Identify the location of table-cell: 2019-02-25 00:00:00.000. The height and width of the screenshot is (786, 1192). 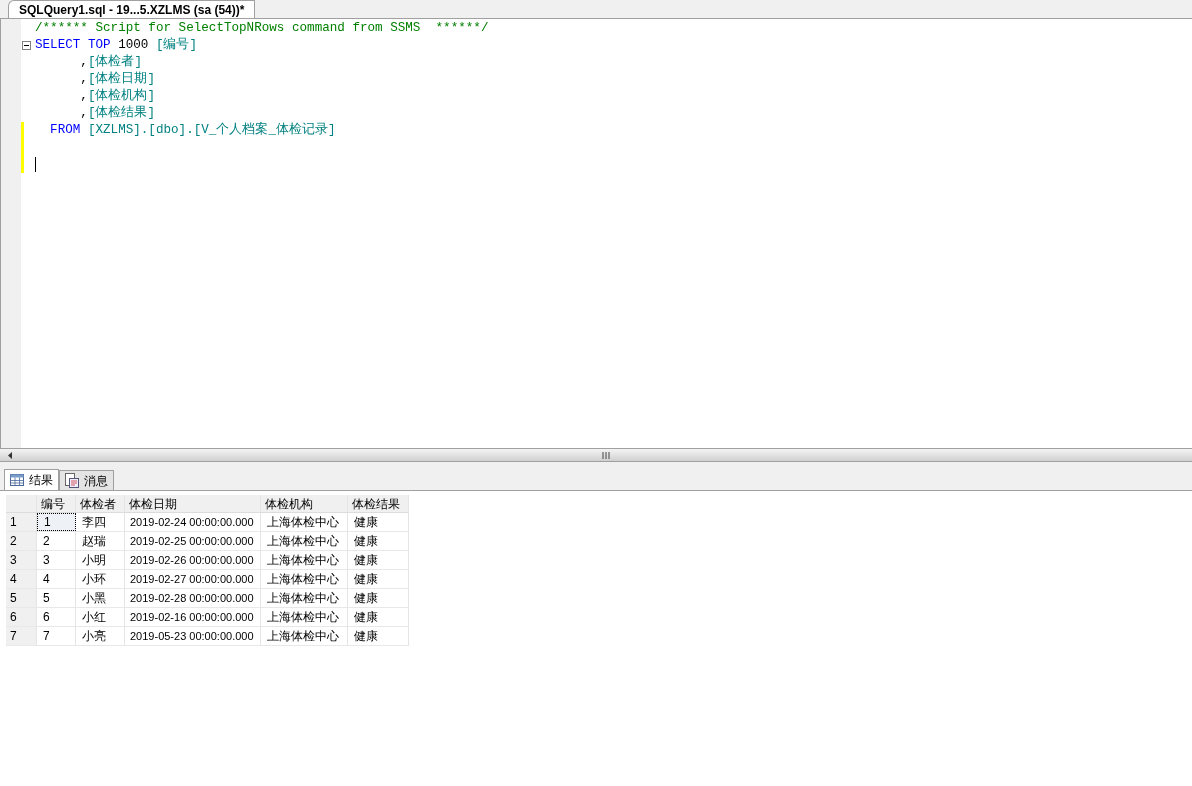
(193, 541).